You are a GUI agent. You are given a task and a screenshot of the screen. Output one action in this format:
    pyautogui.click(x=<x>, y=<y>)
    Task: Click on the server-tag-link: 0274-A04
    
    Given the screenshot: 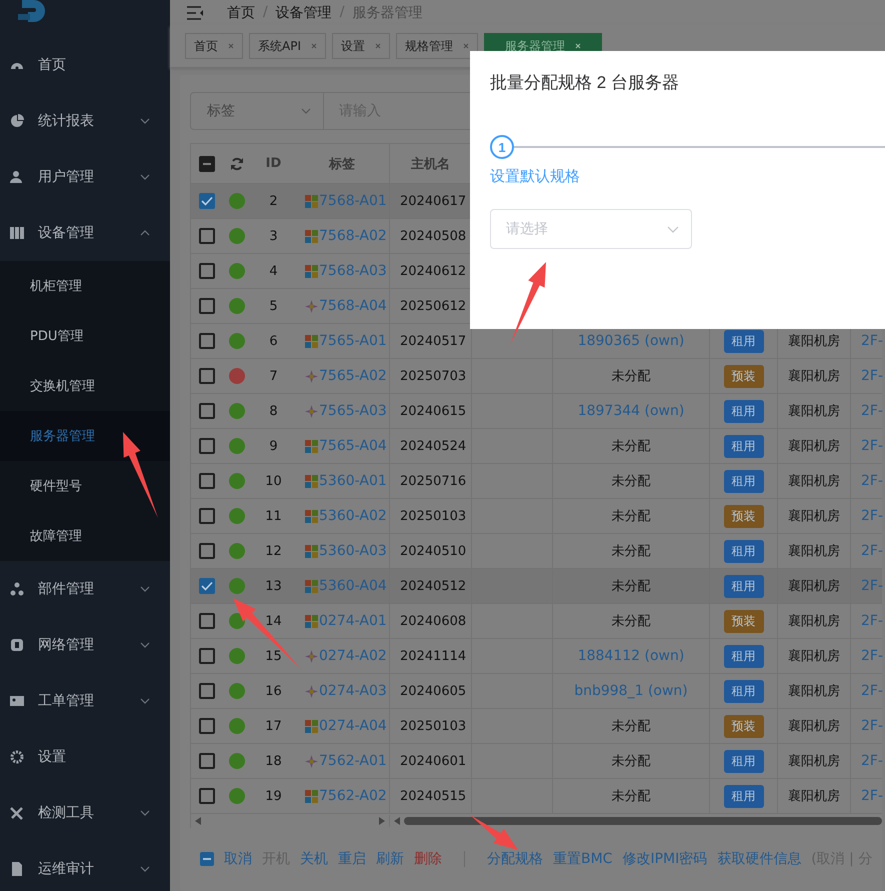 What is the action you would take?
    pyautogui.click(x=353, y=726)
    